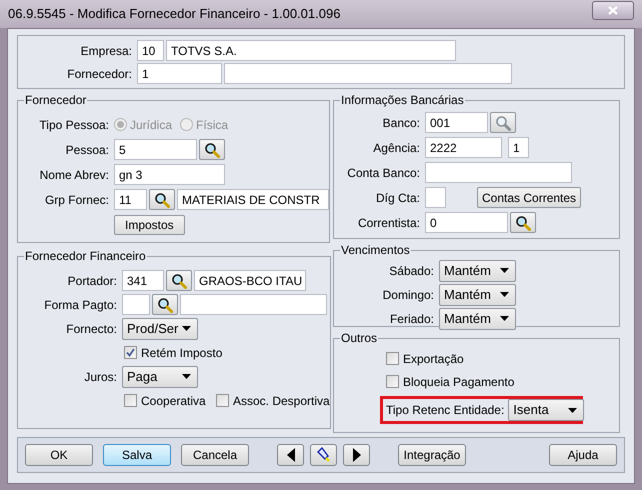 The image size is (642, 490). I want to click on field-label: Nome Abrev:, so click(74, 175).